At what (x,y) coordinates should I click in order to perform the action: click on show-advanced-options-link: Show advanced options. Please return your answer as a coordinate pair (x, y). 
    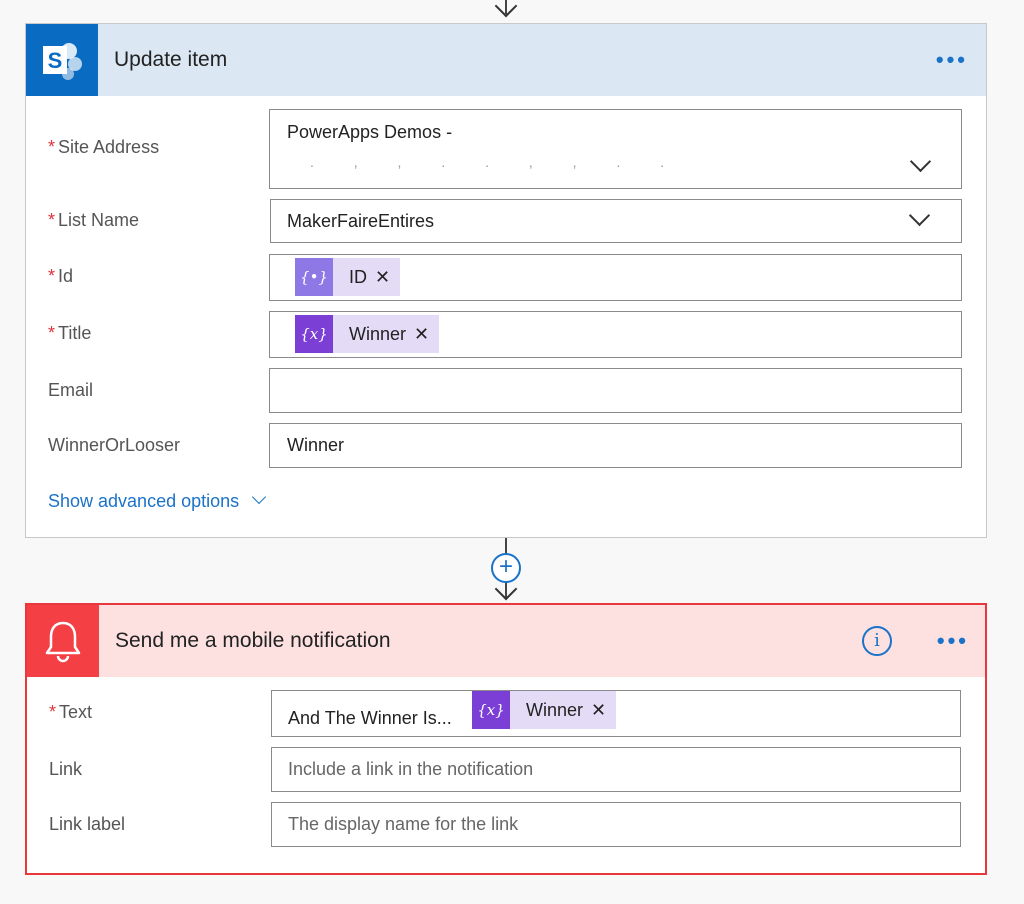
    Looking at the image, I should click on (157, 500).